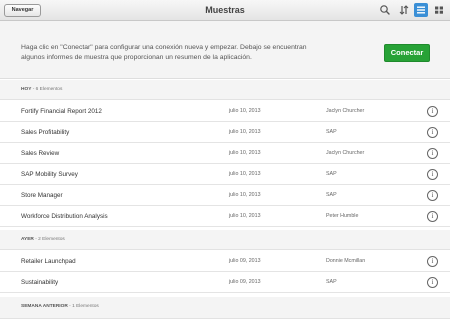  What do you see at coordinates (421, 10) in the screenshot?
I see `list-view-icon` at bounding box center [421, 10].